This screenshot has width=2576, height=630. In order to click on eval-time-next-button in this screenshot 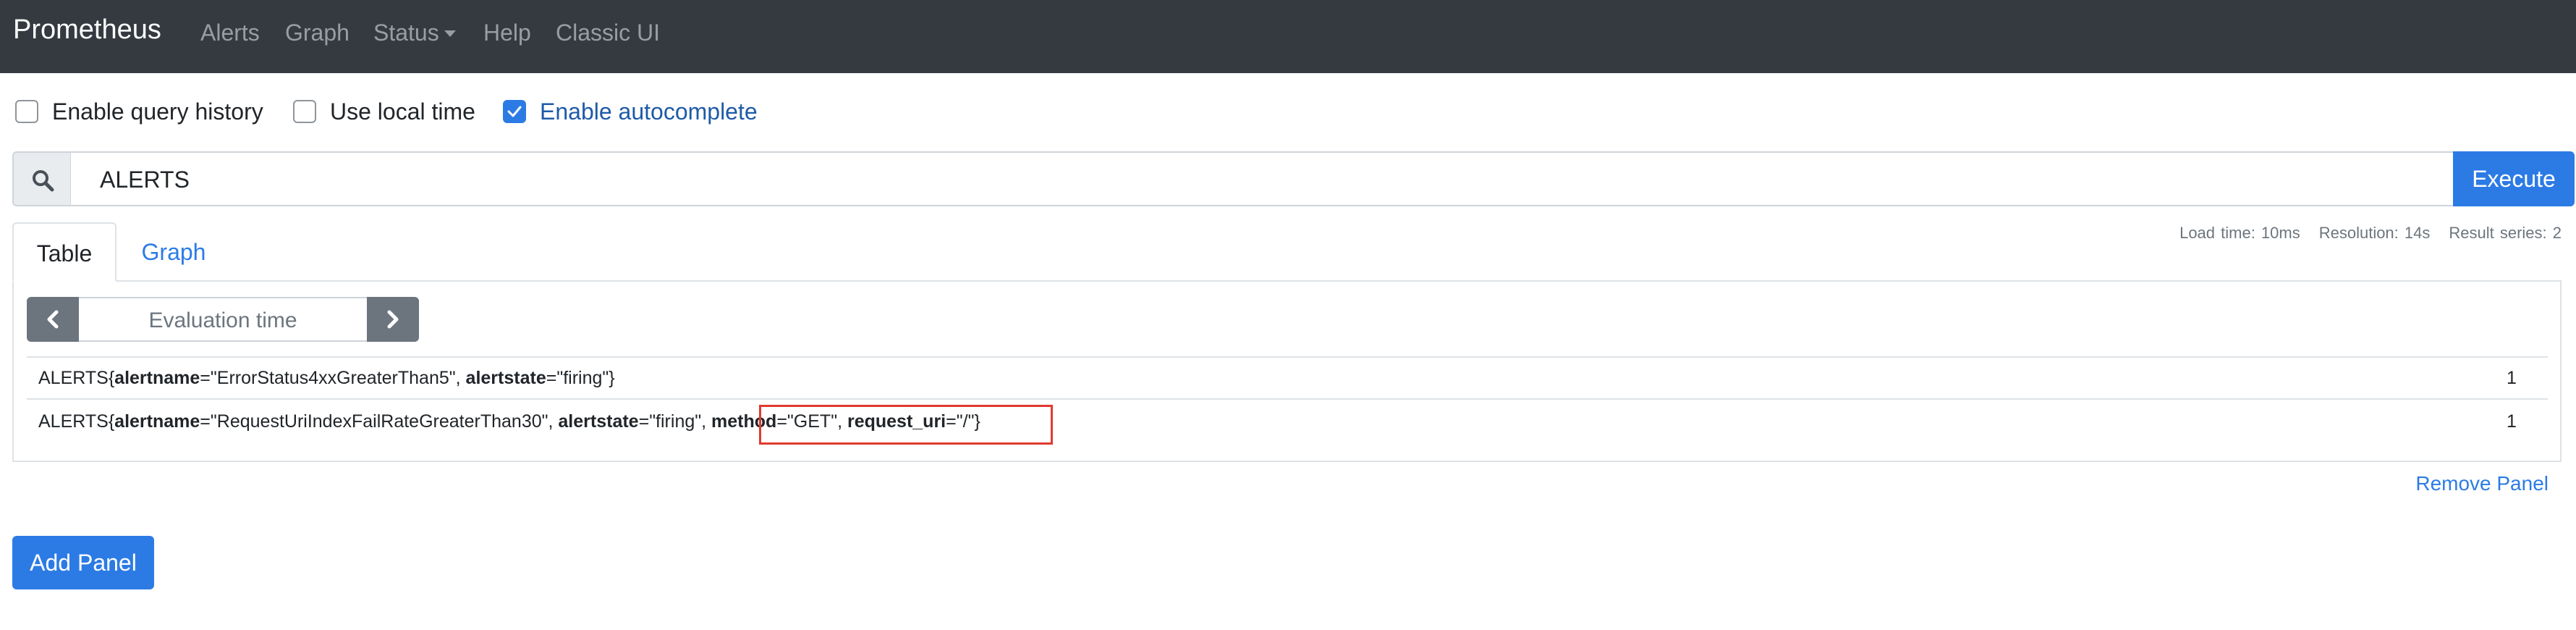, I will do `click(393, 319)`.